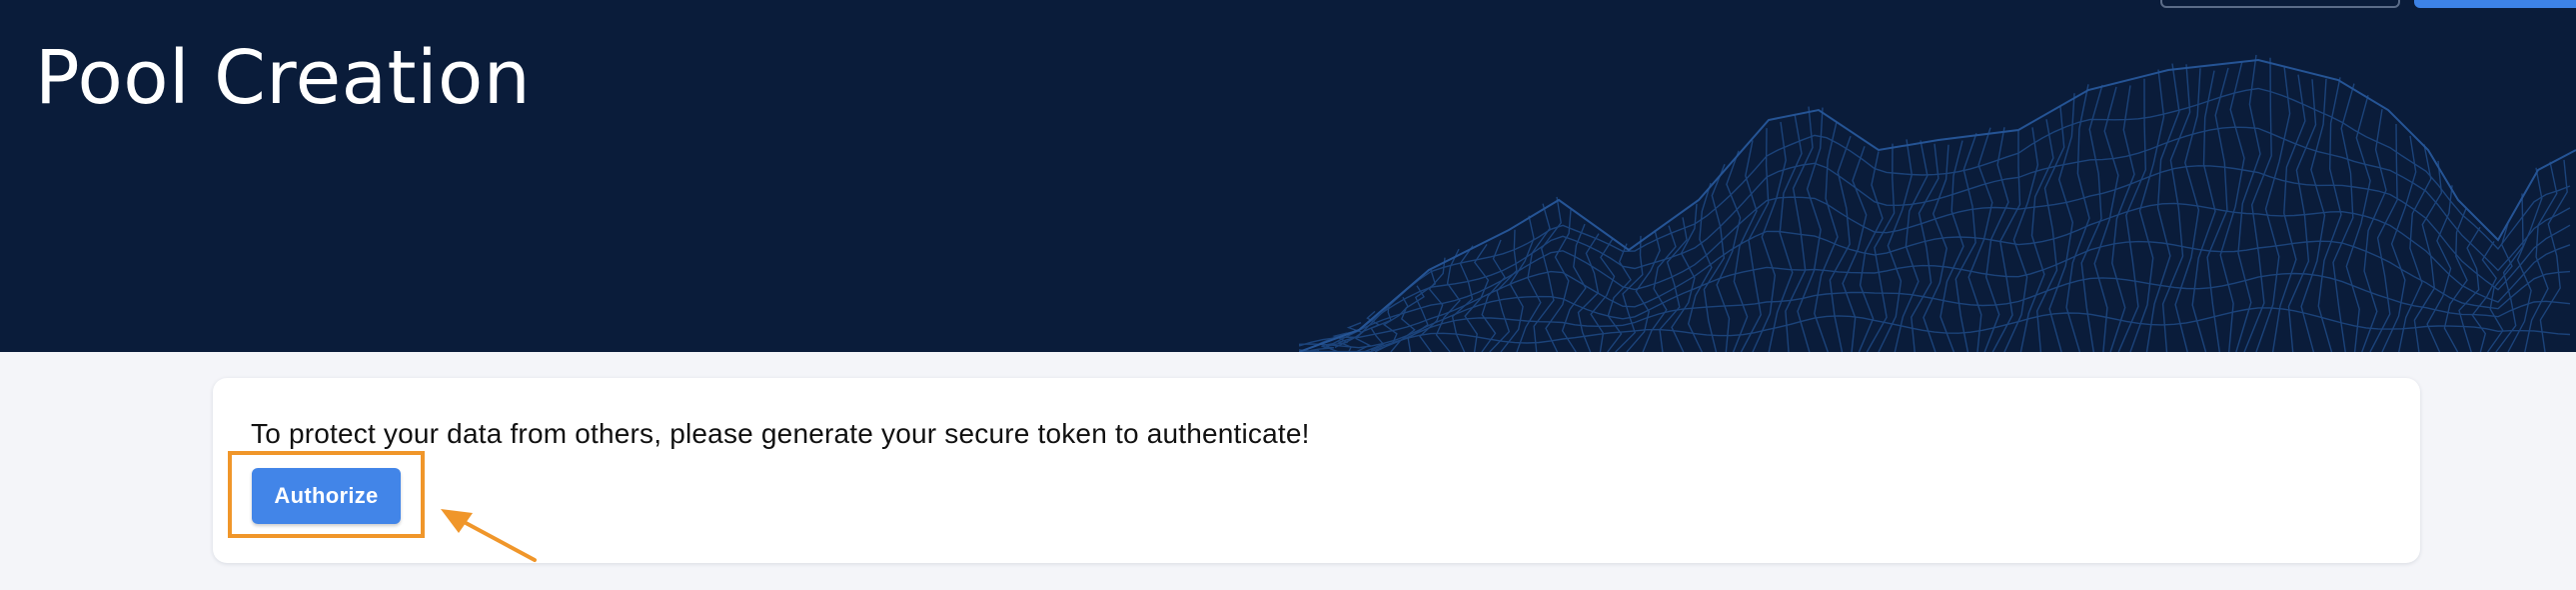 The width and height of the screenshot is (2576, 590). What do you see at coordinates (283, 78) in the screenshot?
I see `page-title: Pool Creation` at bounding box center [283, 78].